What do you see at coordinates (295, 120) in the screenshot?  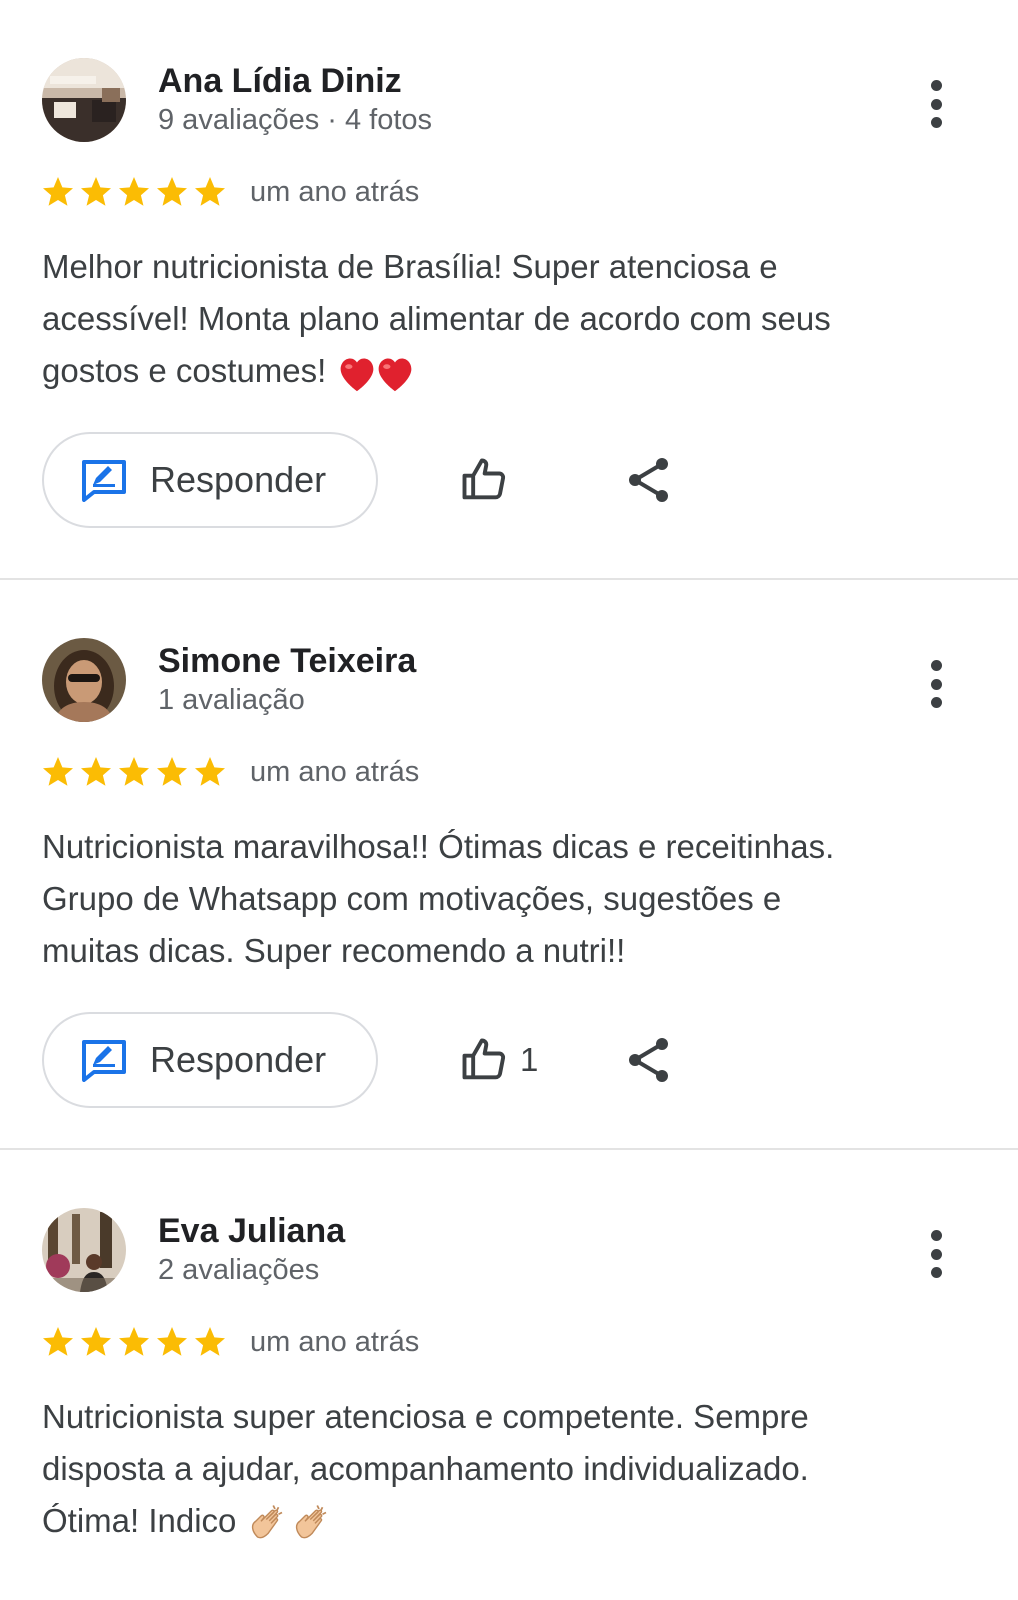 I see `reviewer-meta: 9 avaliações · 4 fotos` at bounding box center [295, 120].